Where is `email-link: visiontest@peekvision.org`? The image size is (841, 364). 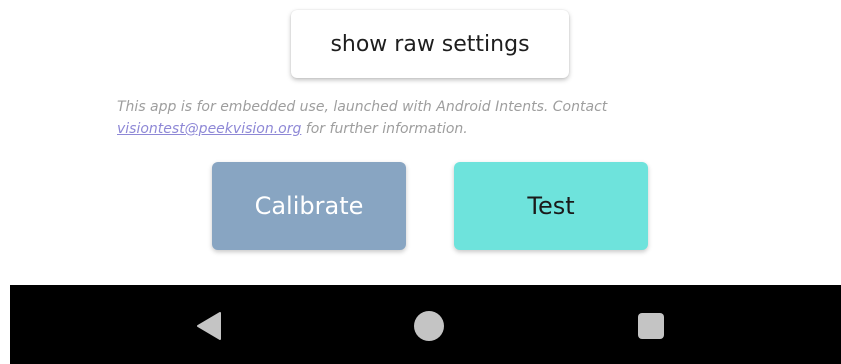
email-link: visiontest@peekvision.org is located at coordinates (209, 129).